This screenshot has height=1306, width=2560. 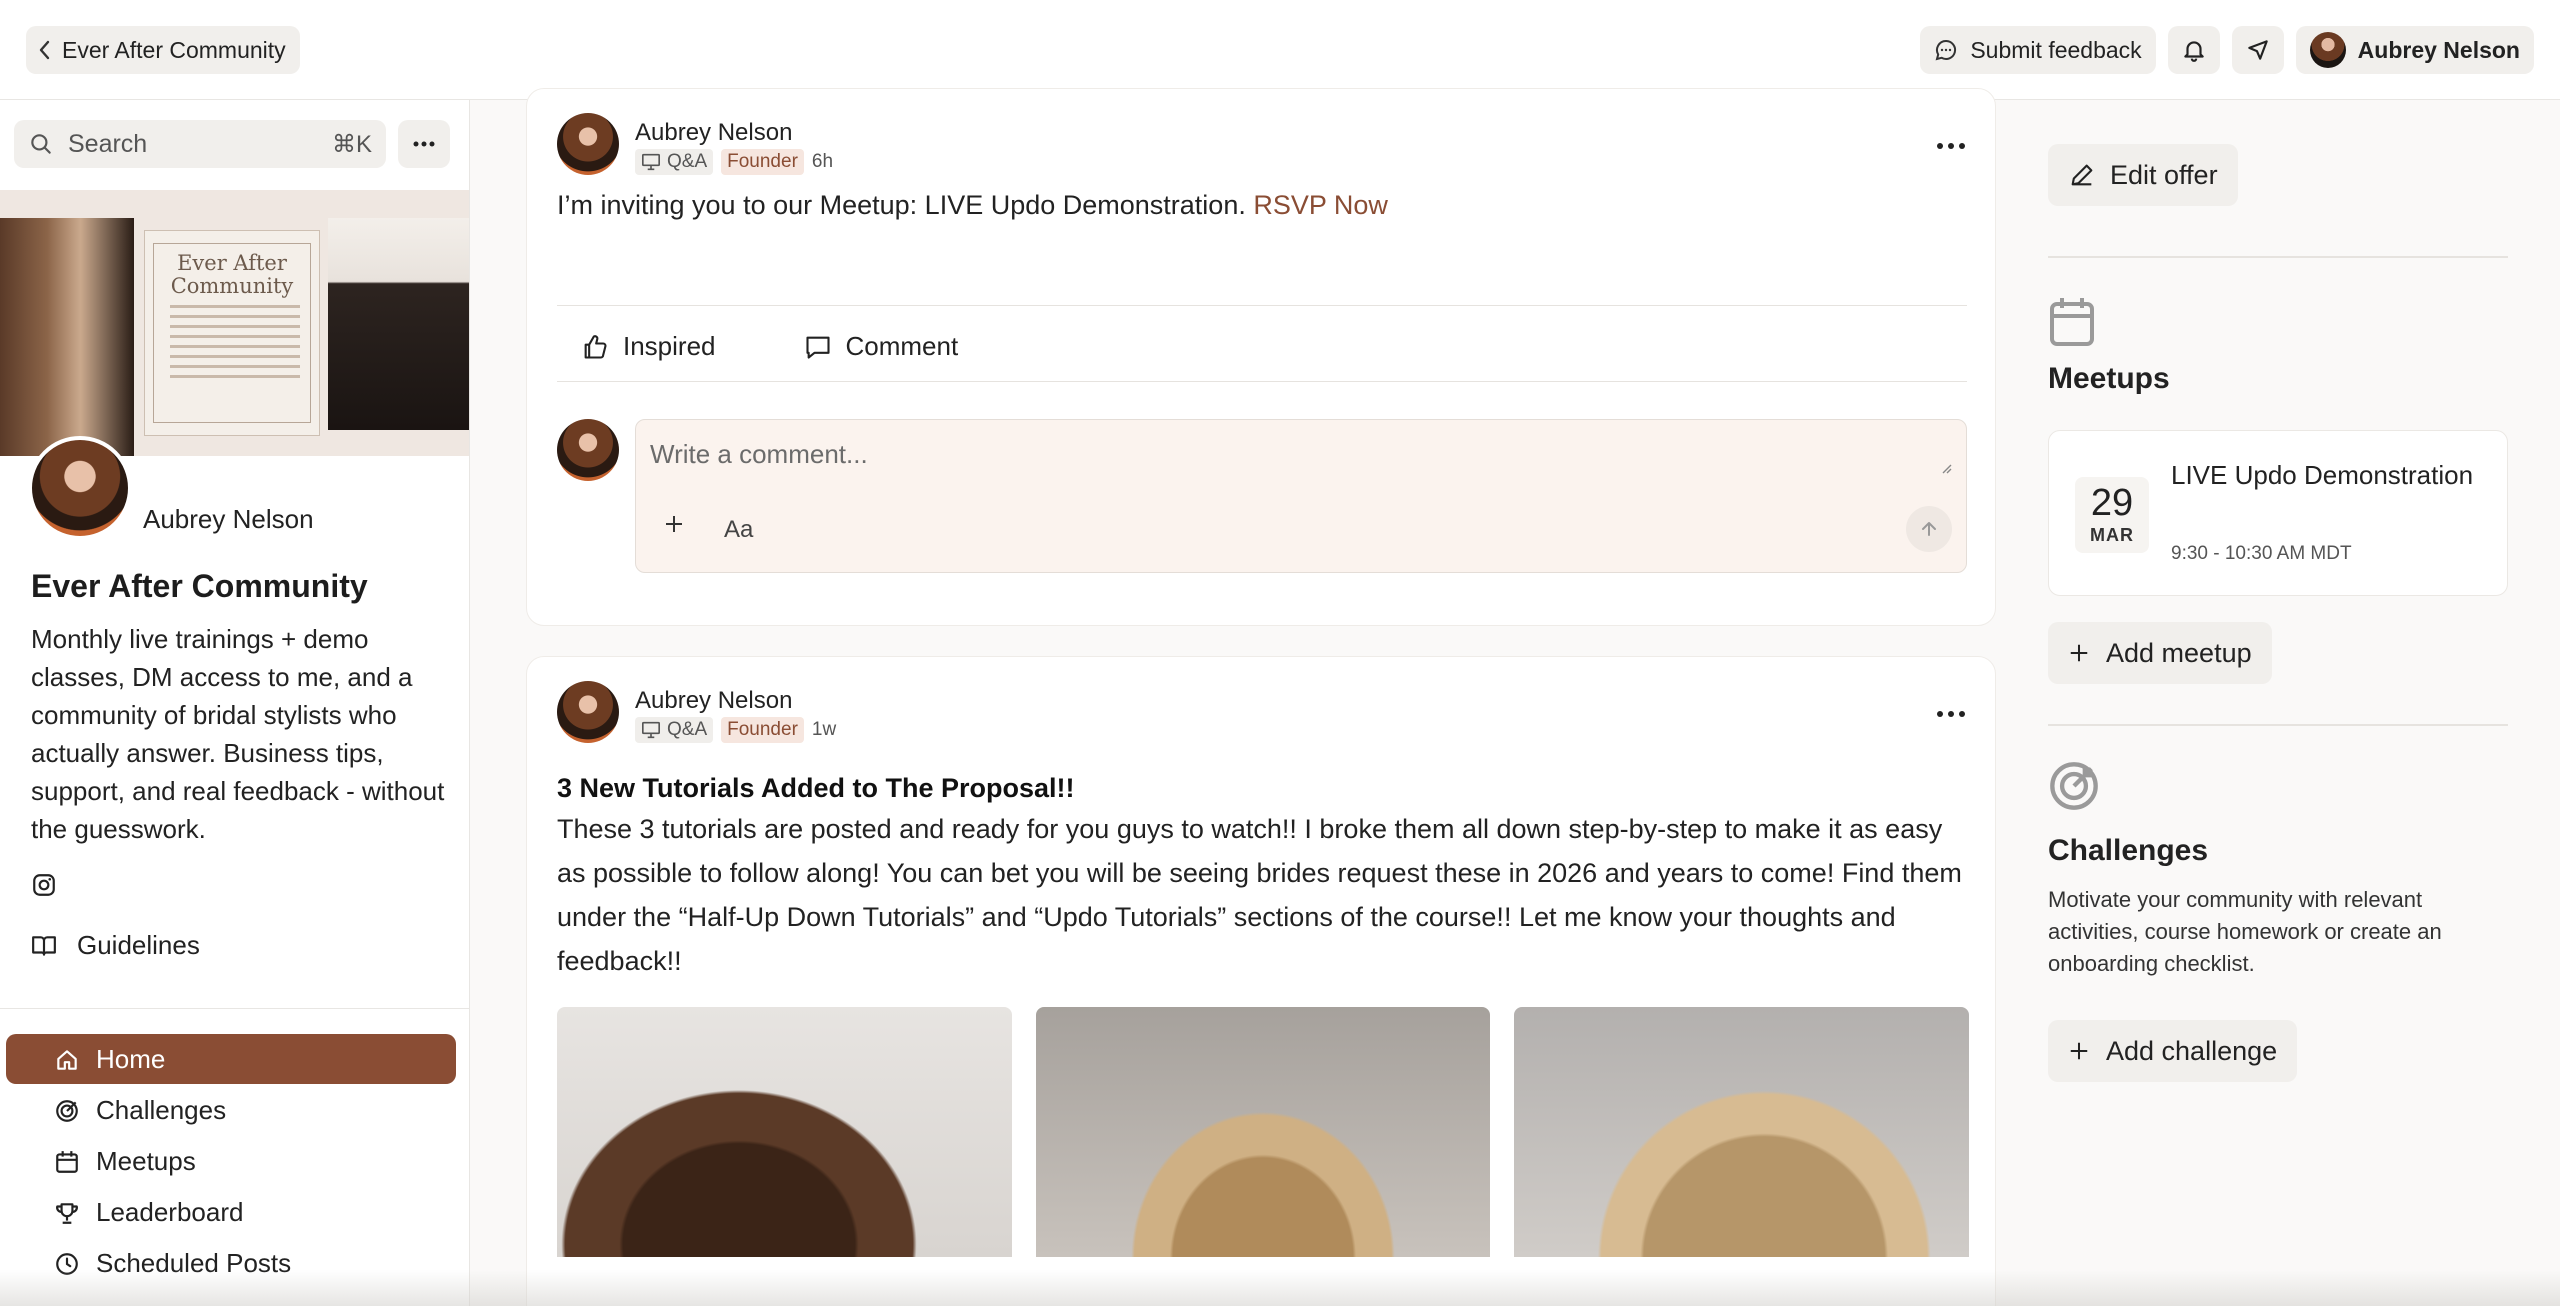 I want to click on banner-title: Ever After Community, so click(x=232, y=275).